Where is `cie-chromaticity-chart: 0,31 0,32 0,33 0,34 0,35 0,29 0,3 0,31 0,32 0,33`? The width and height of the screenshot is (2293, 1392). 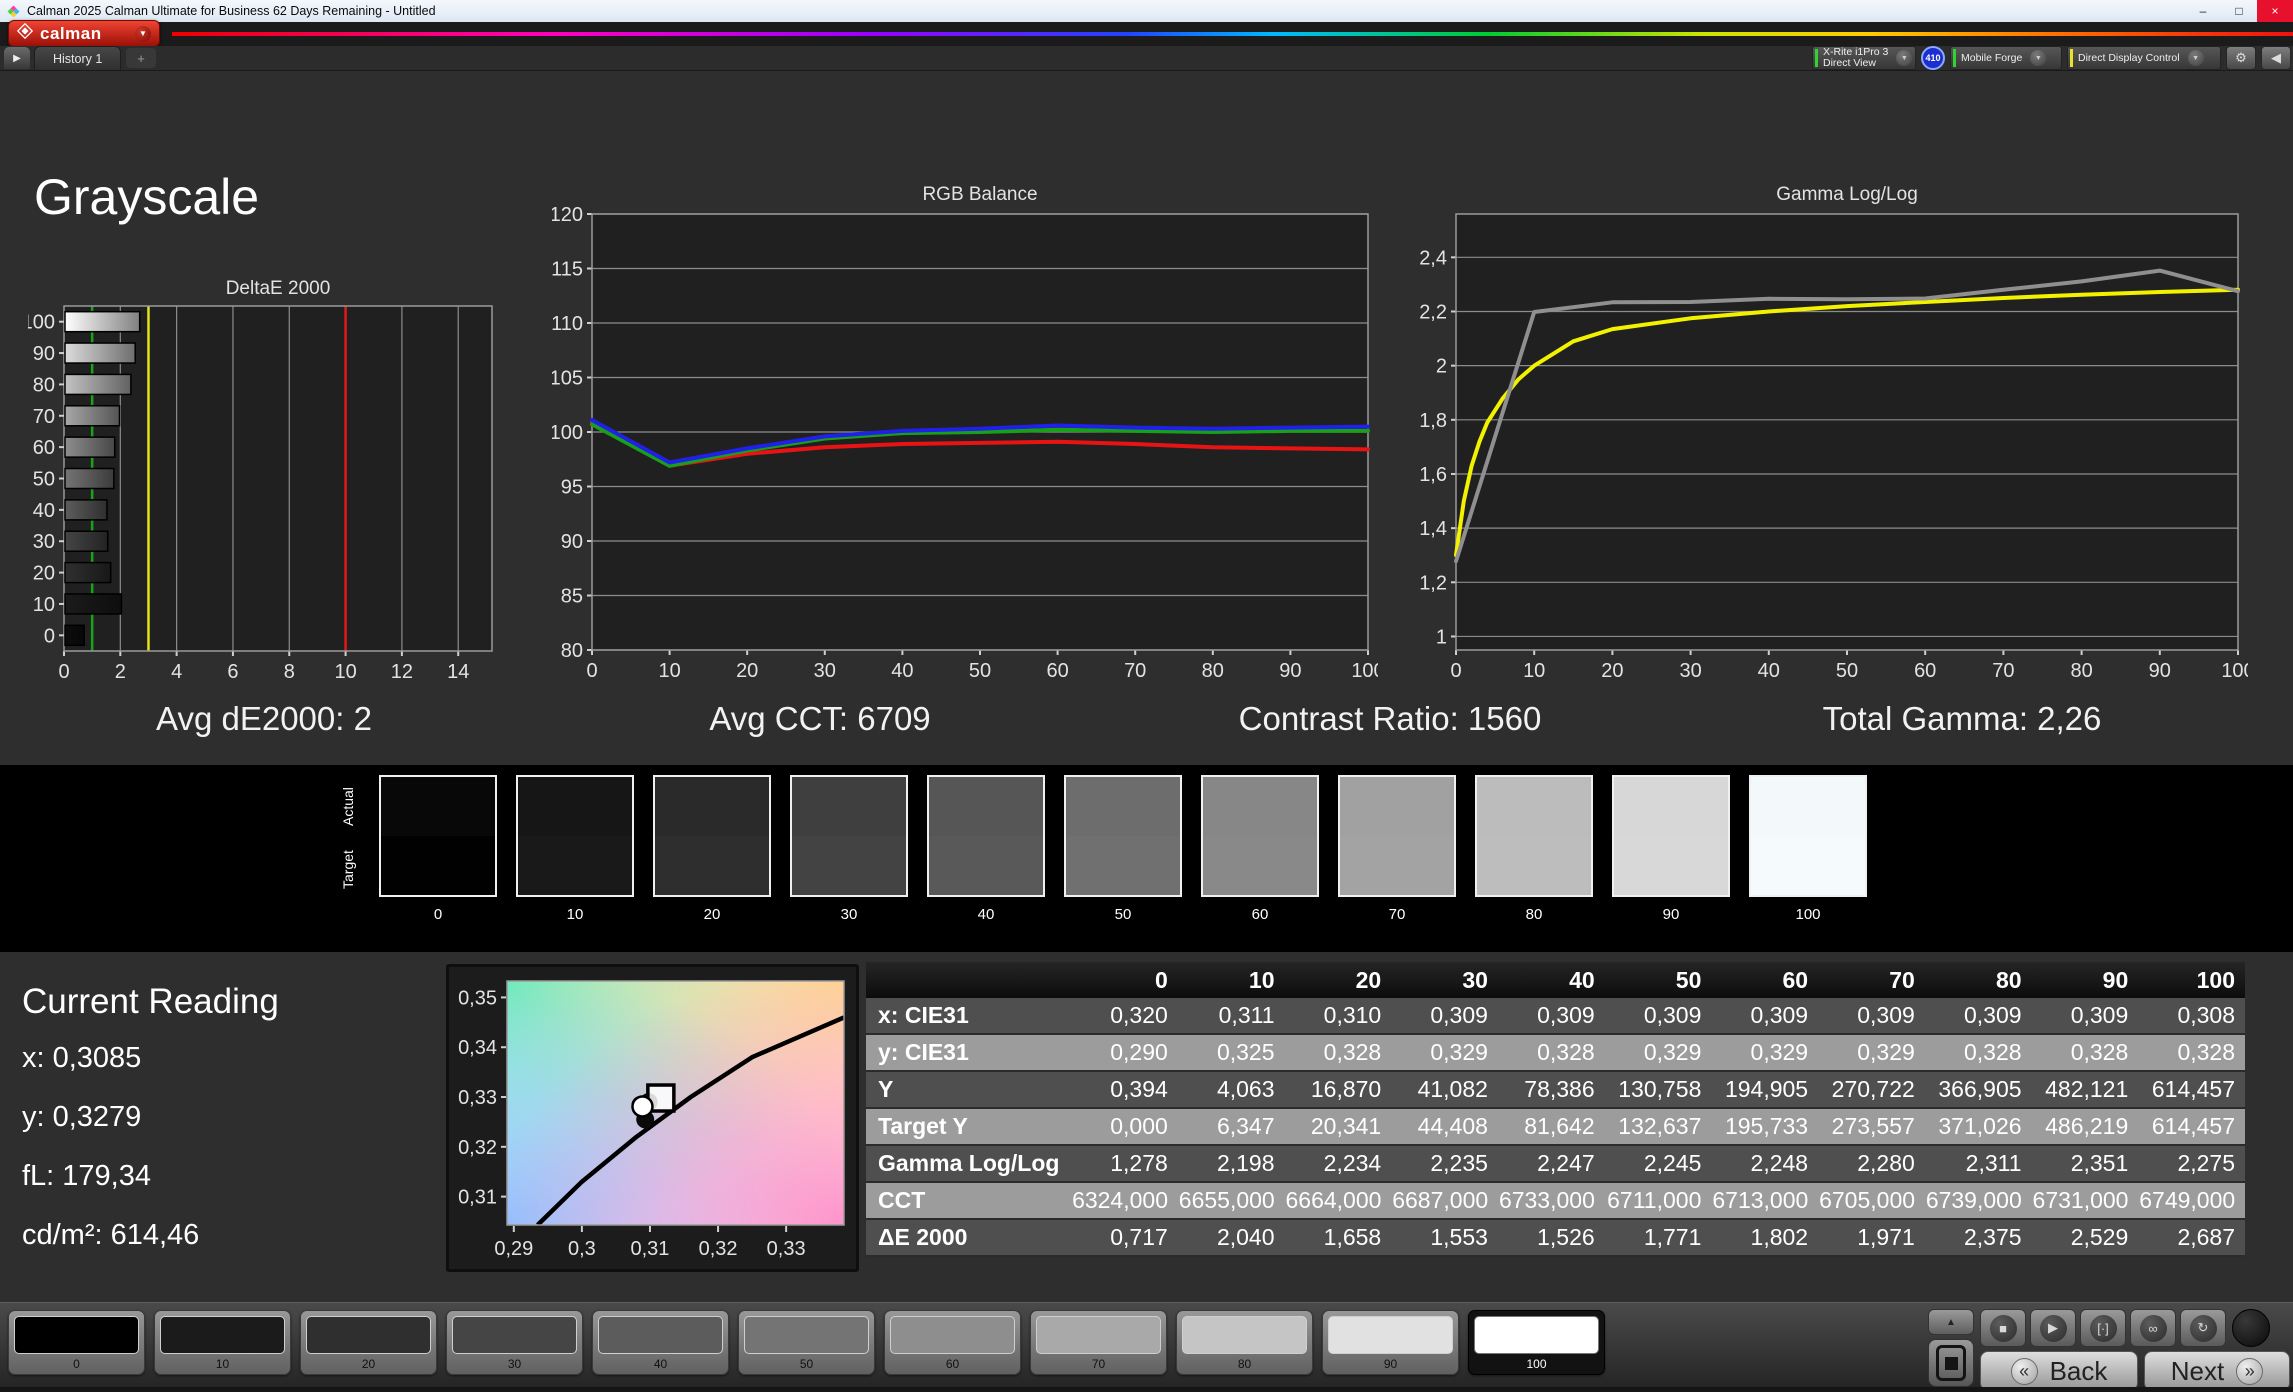 cie-chromaticity-chart: 0,31 0,32 0,33 0,34 0,35 0,29 0,3 0,31 0,32 0,33 is located at coordinates (651, 1120).